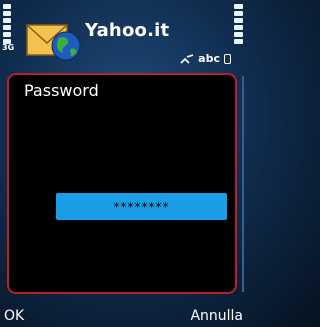 The image size is (320, 327). What do you see at coordinates (216, 316) in the screenshot?
I see `cancel-softkey: Annulla` at bounding box center [216, 316].